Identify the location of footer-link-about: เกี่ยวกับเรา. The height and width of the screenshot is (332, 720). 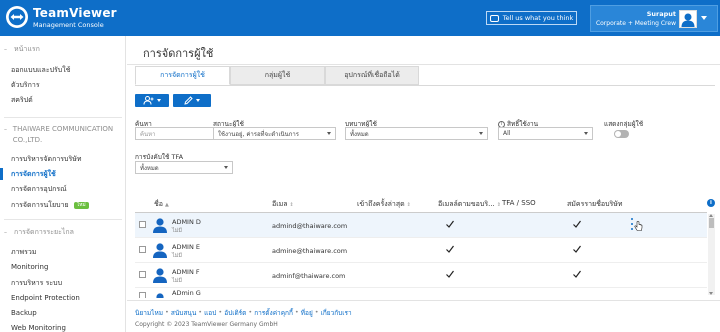
(336, 313).